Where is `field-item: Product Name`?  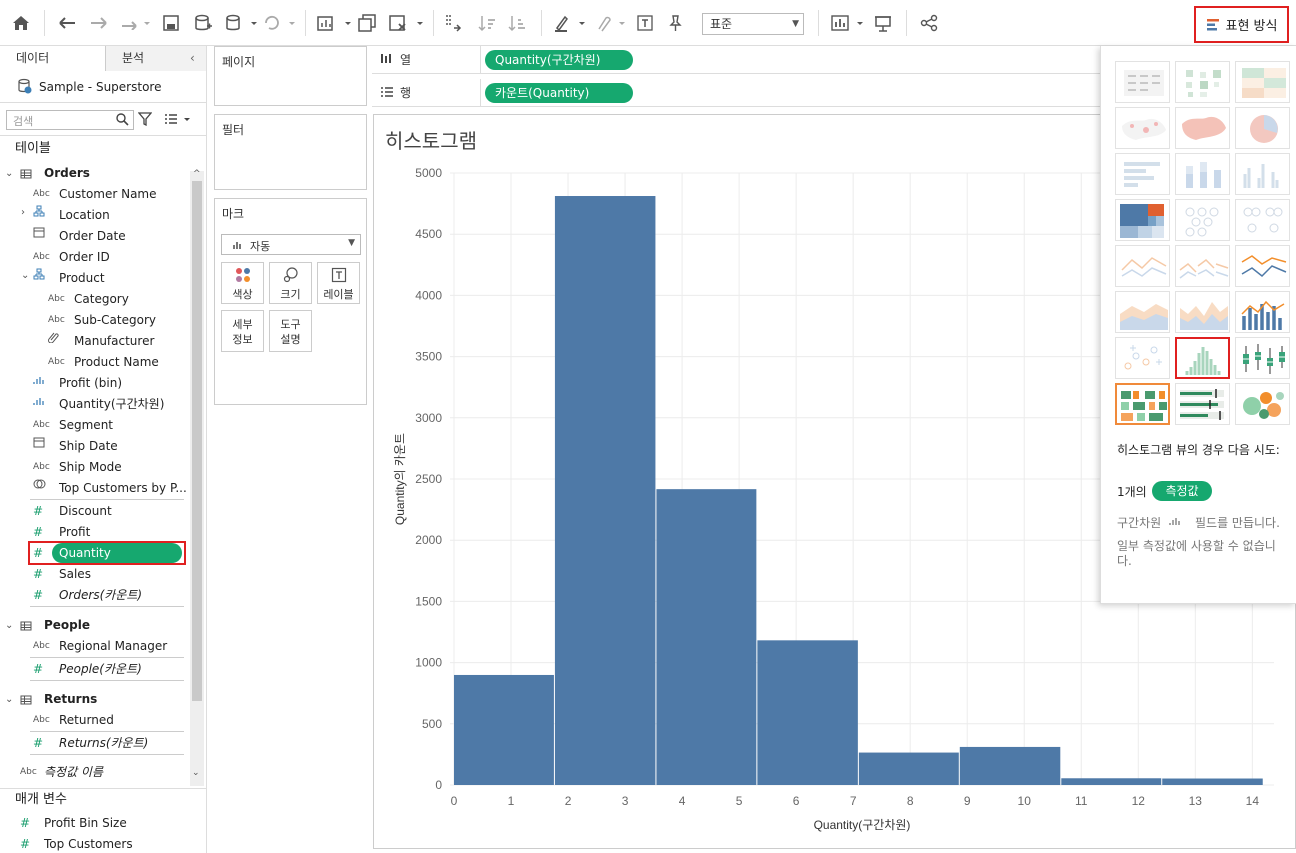 field-item: Product Name is located at coordinates (116, 362).